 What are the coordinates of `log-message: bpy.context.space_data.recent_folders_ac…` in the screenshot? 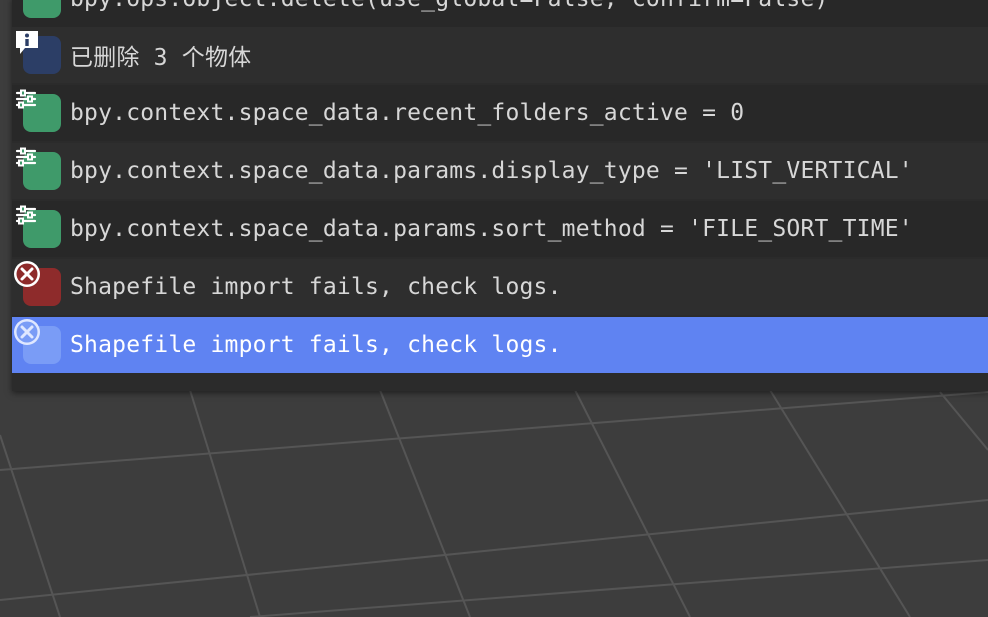 It's located at (407, 113).